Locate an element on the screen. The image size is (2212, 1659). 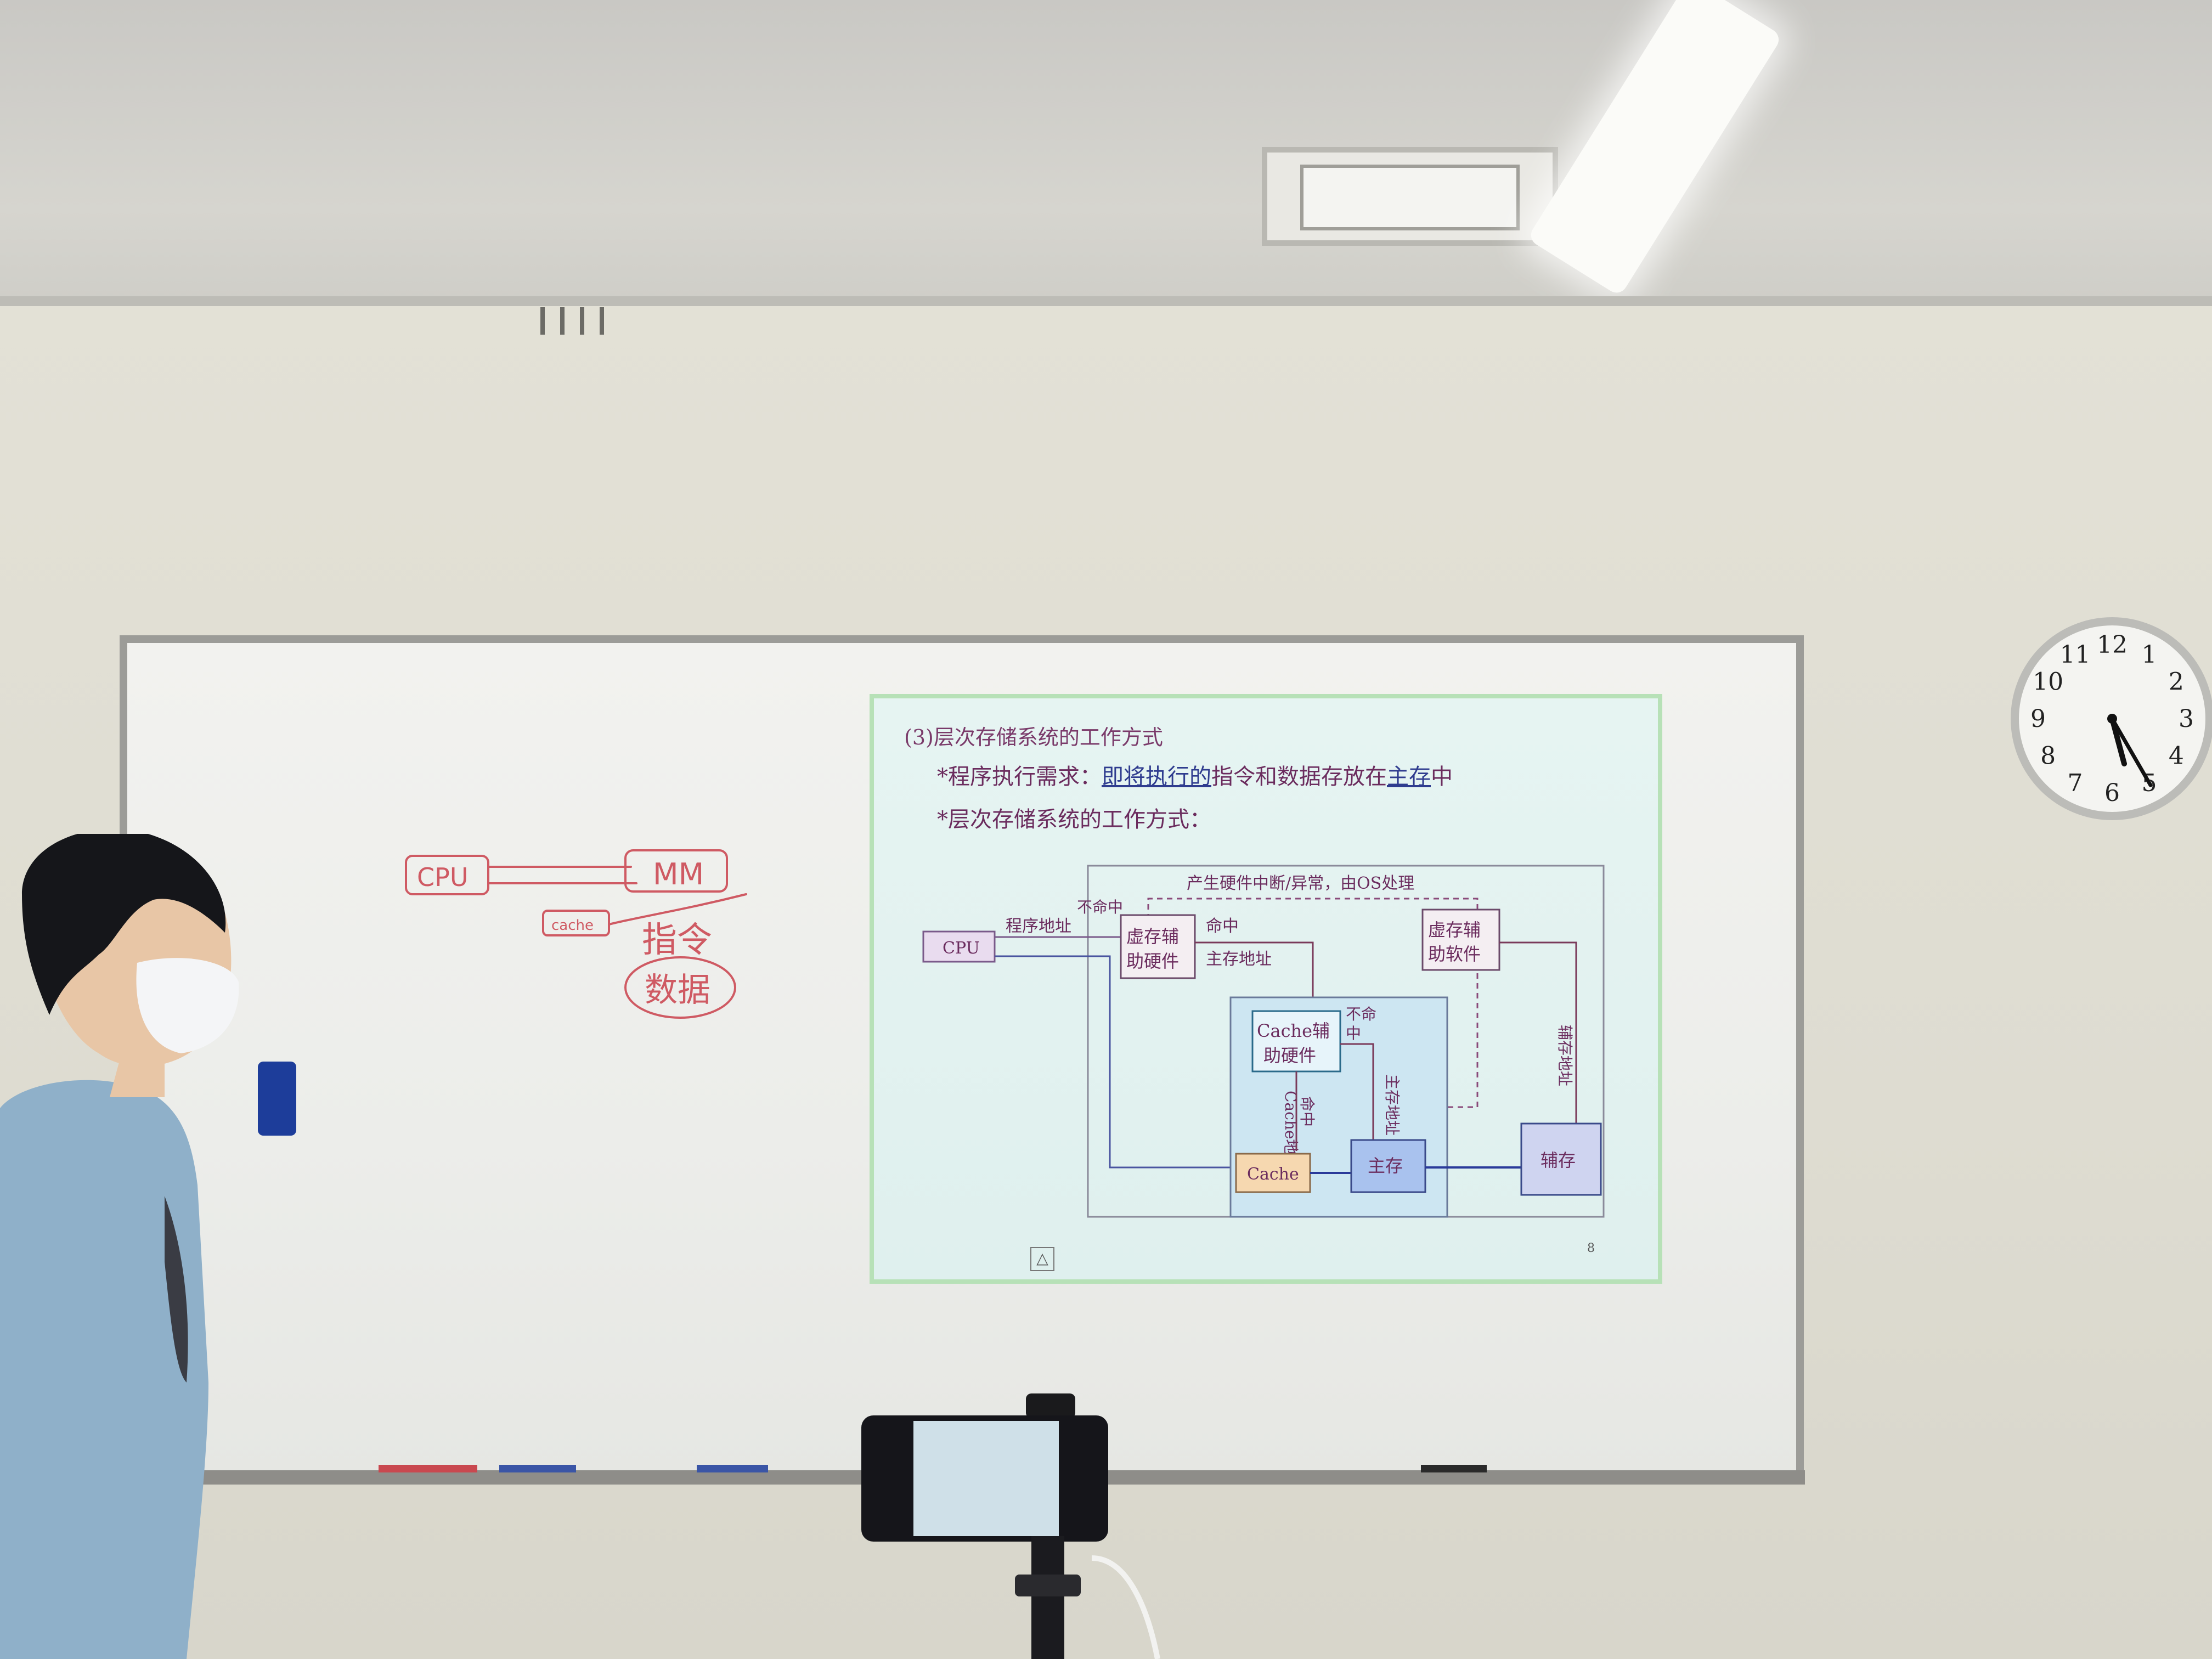
cpu-label: CPU is located at coordinates (962, 948).